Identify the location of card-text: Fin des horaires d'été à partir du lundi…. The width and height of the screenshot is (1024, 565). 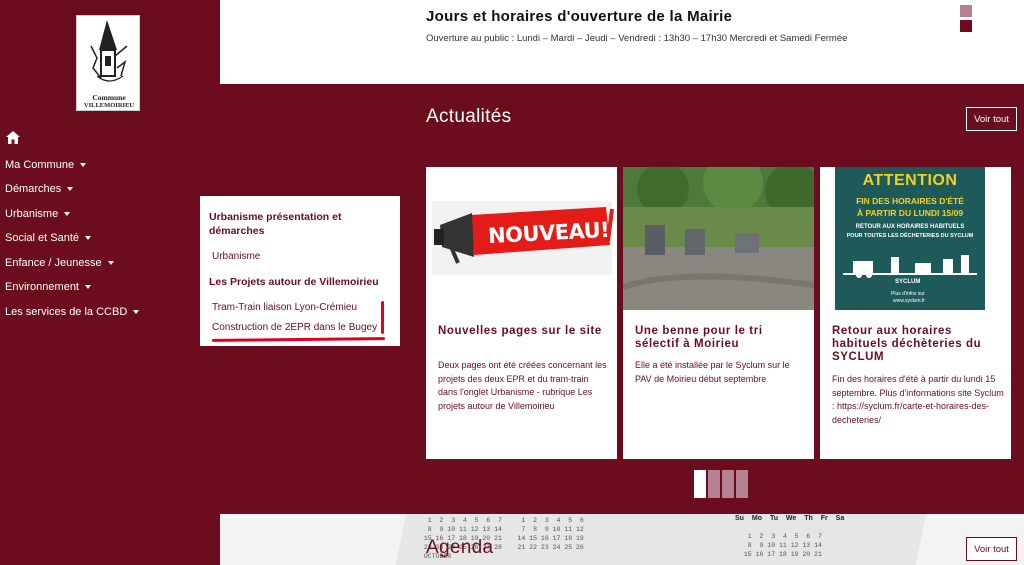
(918, 399).